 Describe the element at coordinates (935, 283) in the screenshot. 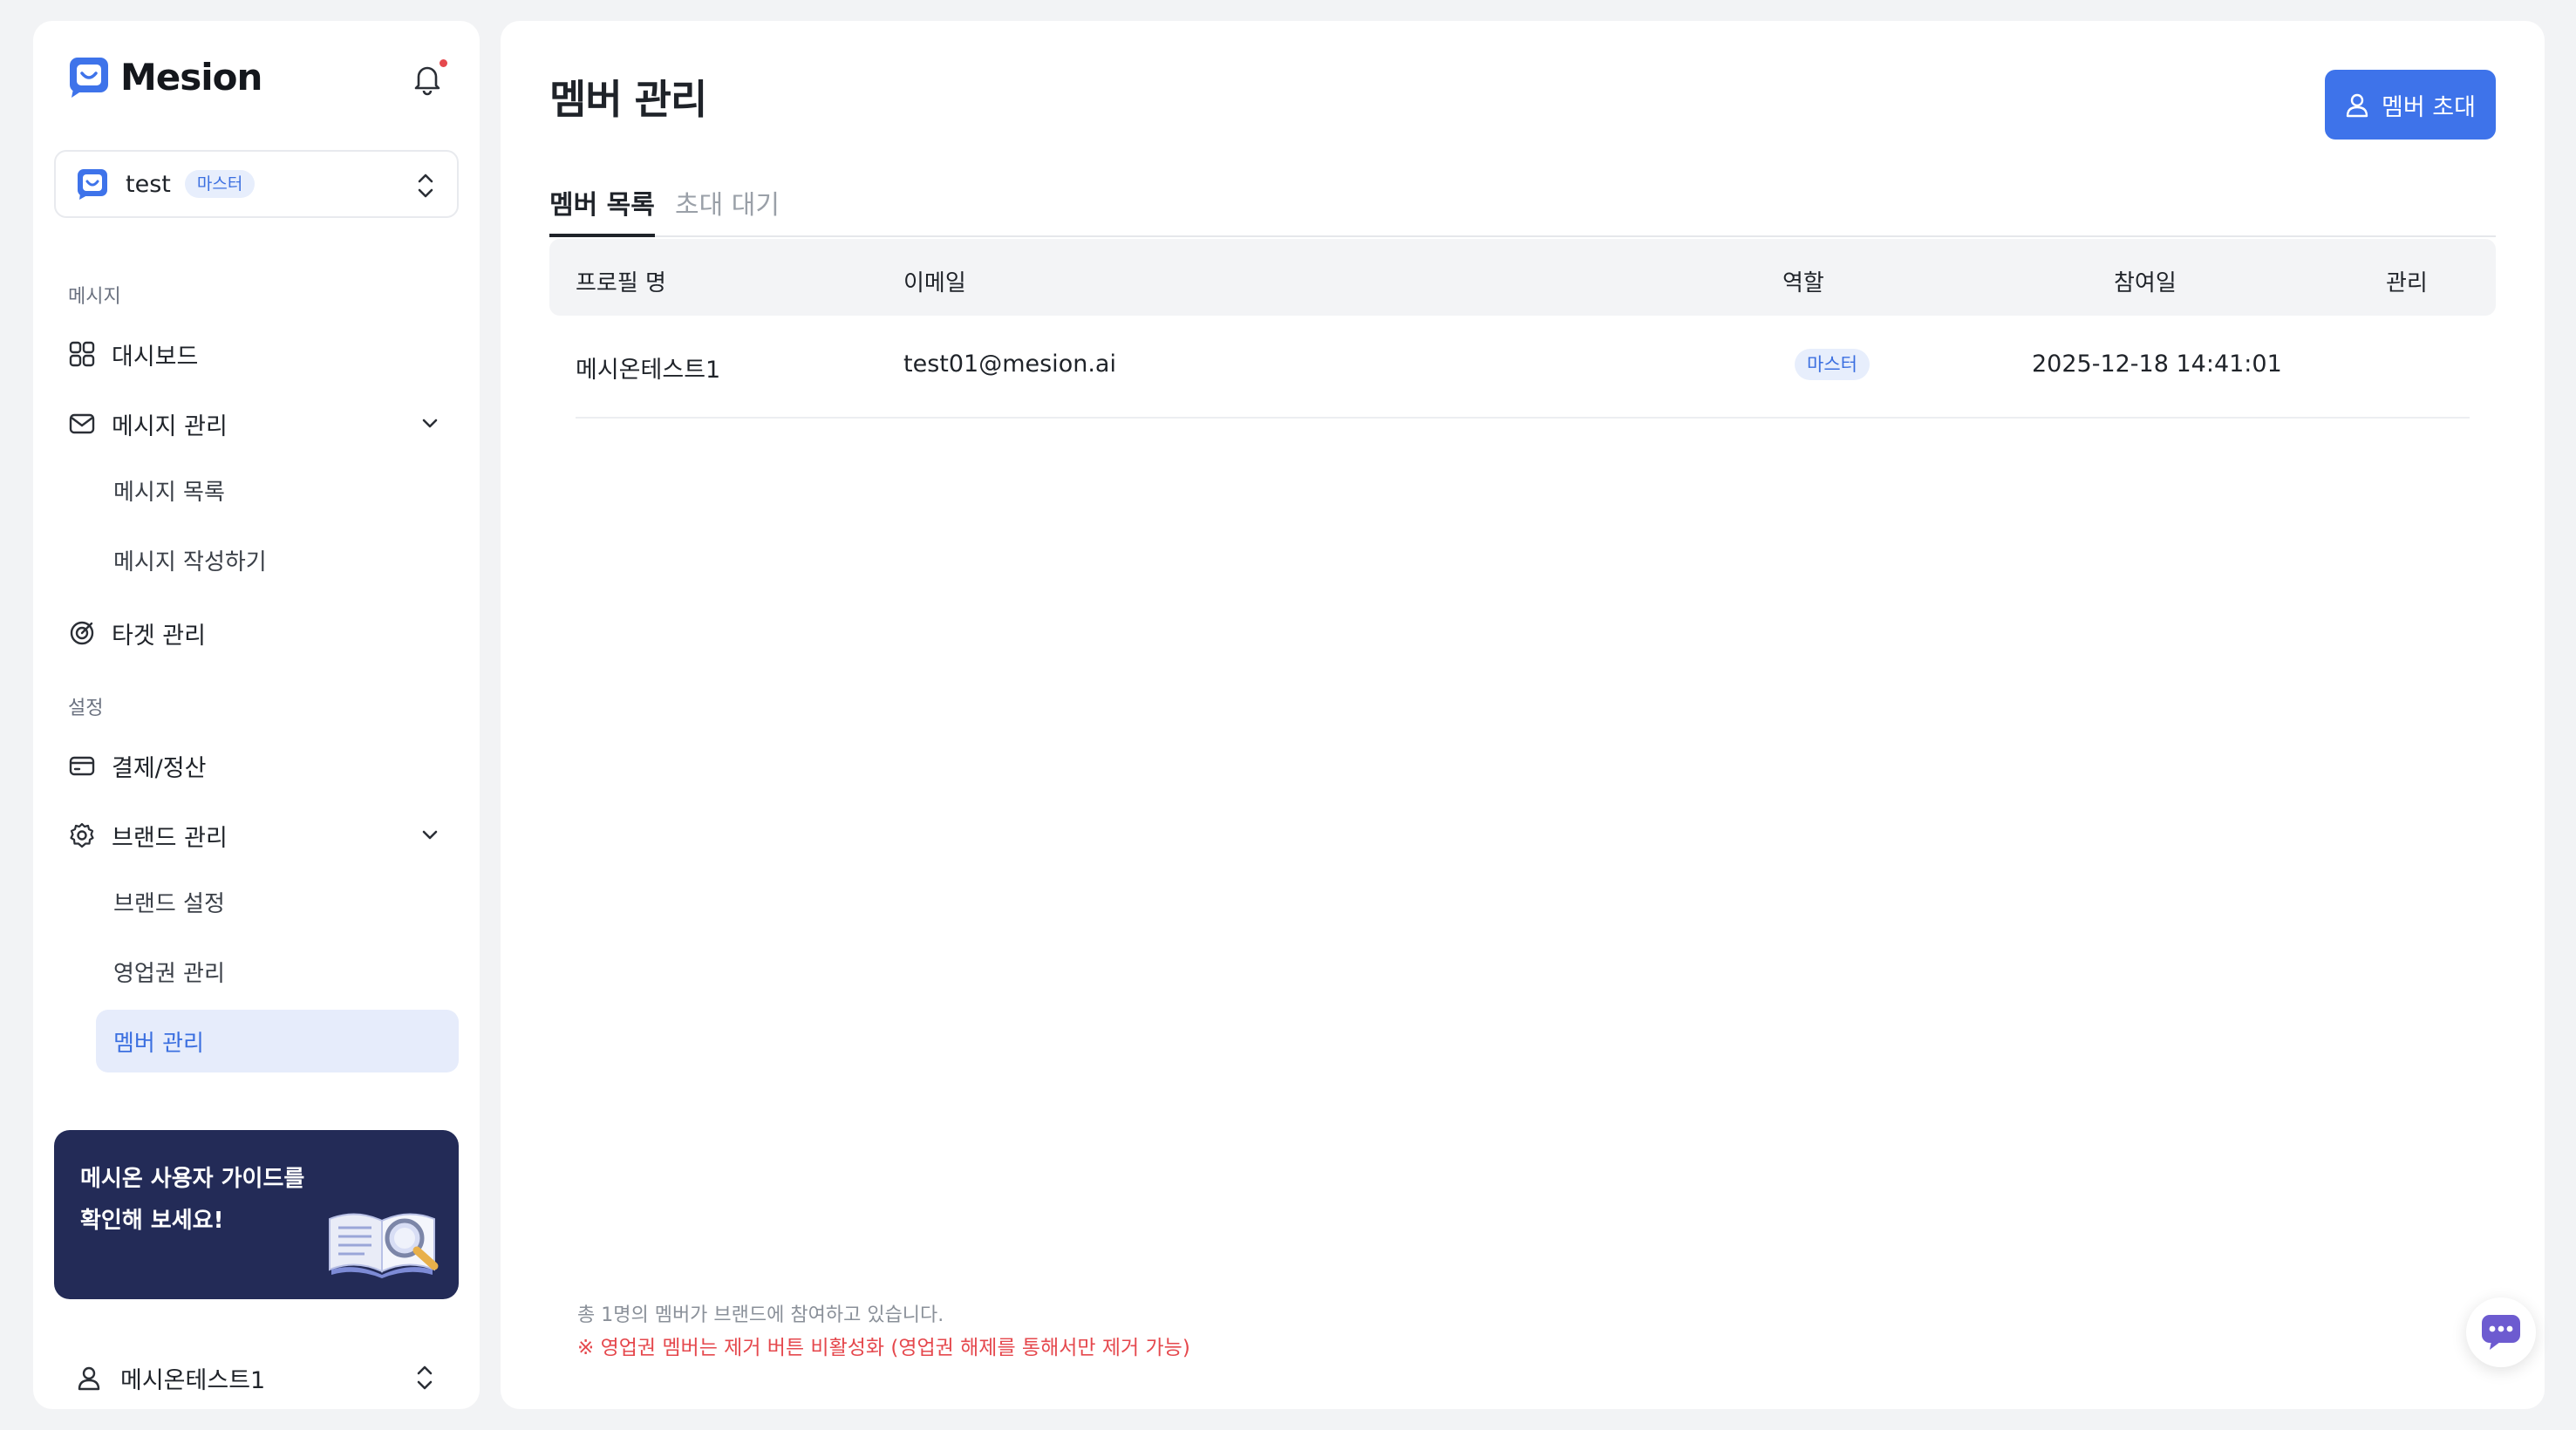

I see `column-header-email: 이메일` at that location.